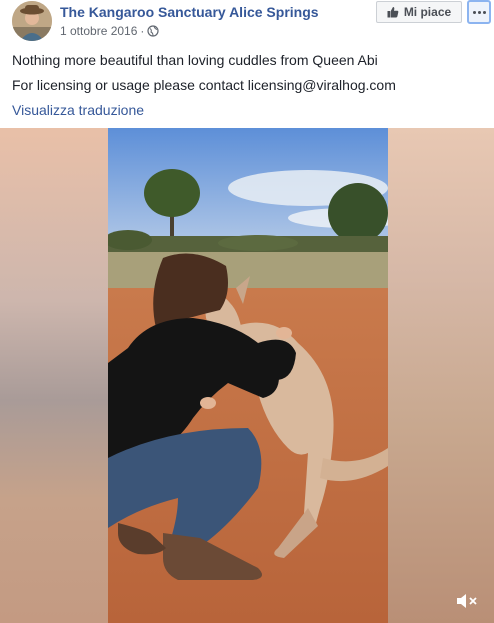 This screenshot has width=494, height=623. I want to click on see-translation-link: Visualizza traduzione, so click(78, 110).